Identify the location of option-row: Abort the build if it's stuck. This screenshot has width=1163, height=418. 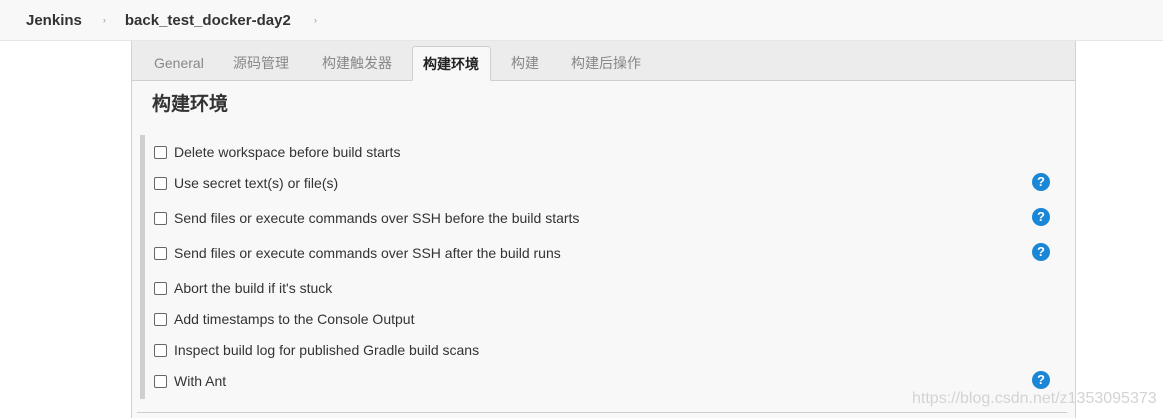
(607, 288).